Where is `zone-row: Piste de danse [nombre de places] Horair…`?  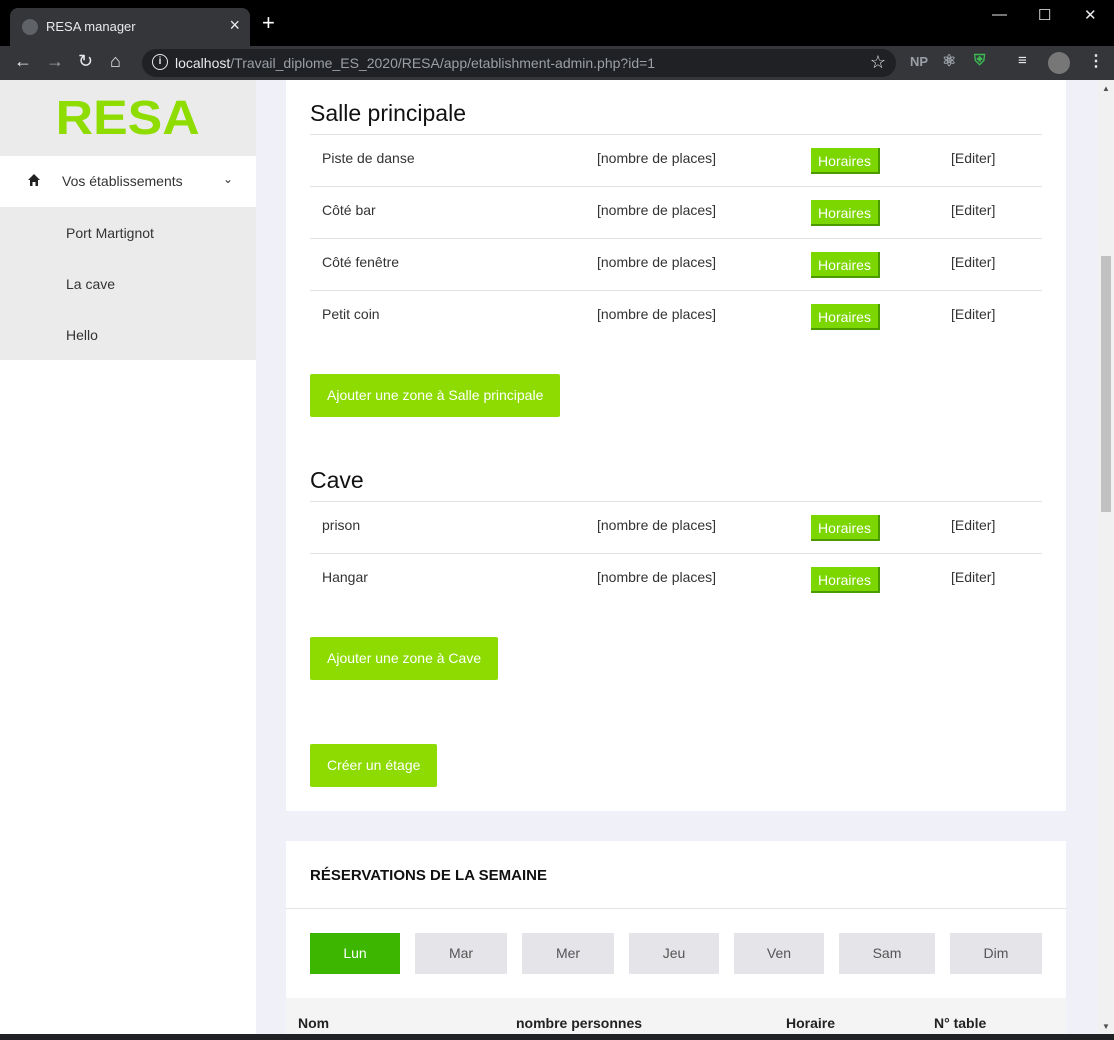 zone-row: Piste de danse [nombre de places] Horair… is located at coordinates (676, 160).